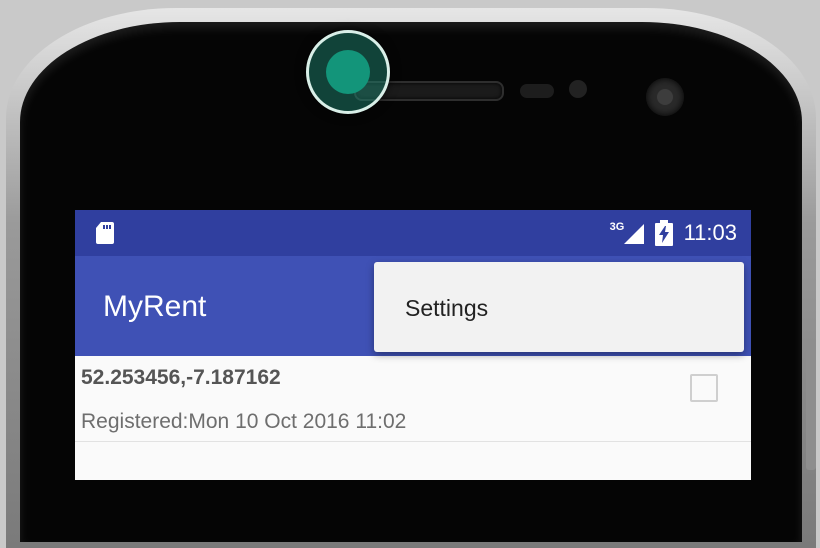 The width and height of the screenshot is (820, 548). I want to click on residence-geolocation: 52.253456,-7.187162, so click(181, 377).